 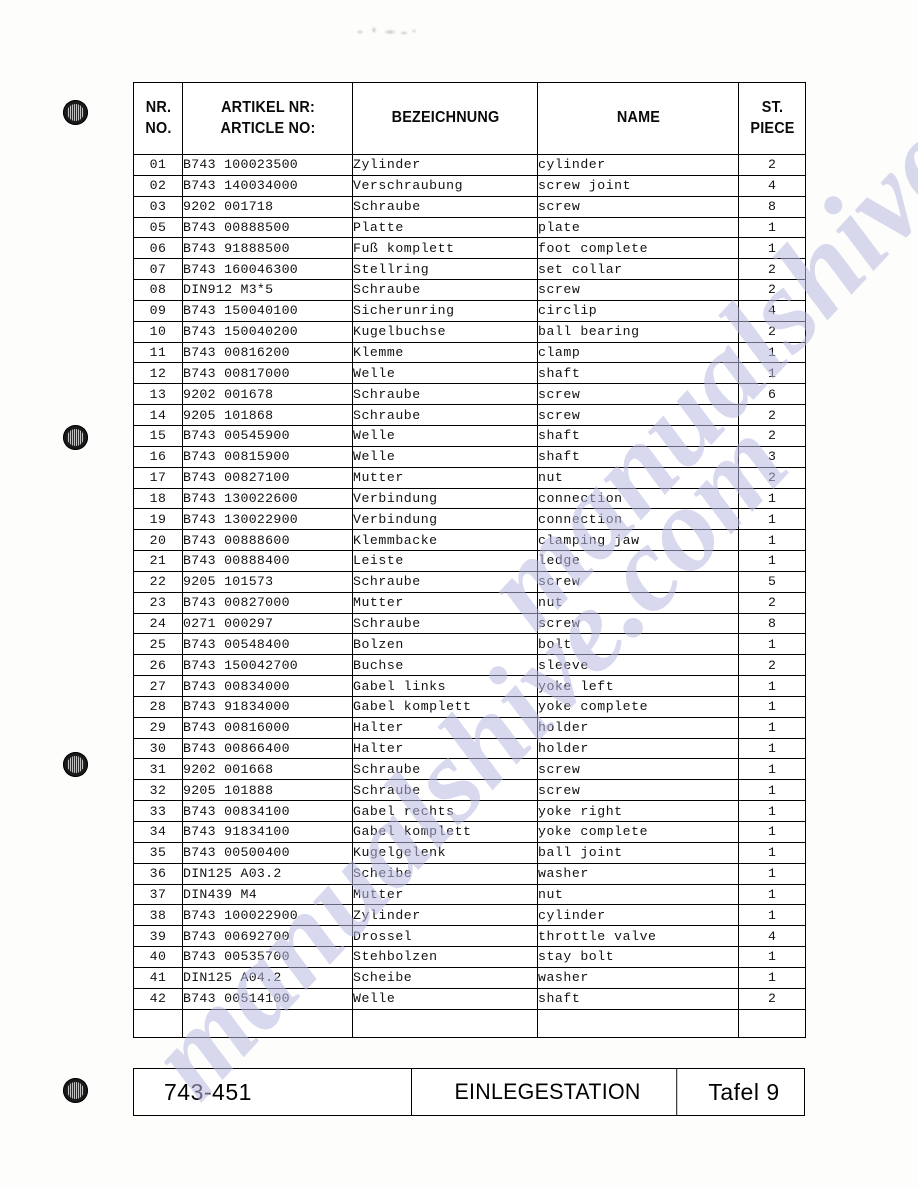 I want to click on table-row: 16 B743 00815900 Welle shaft 3, so click(x=469, y=456).